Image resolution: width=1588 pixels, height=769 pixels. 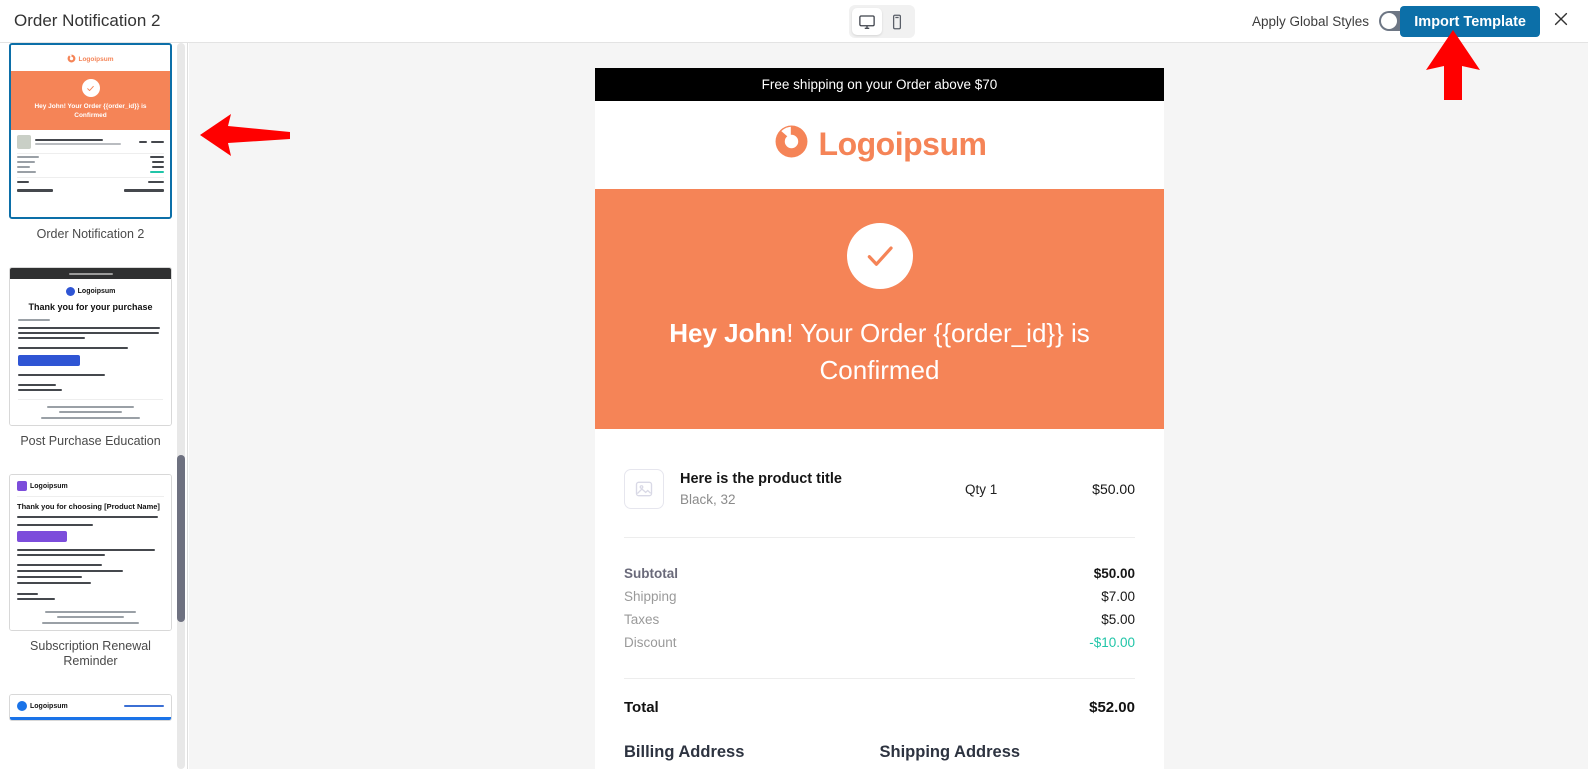 What do you see at coordinates (981, 489) in the screenshot?
I see `product-quantity: Qty 1` at bounding box center [981, 489].